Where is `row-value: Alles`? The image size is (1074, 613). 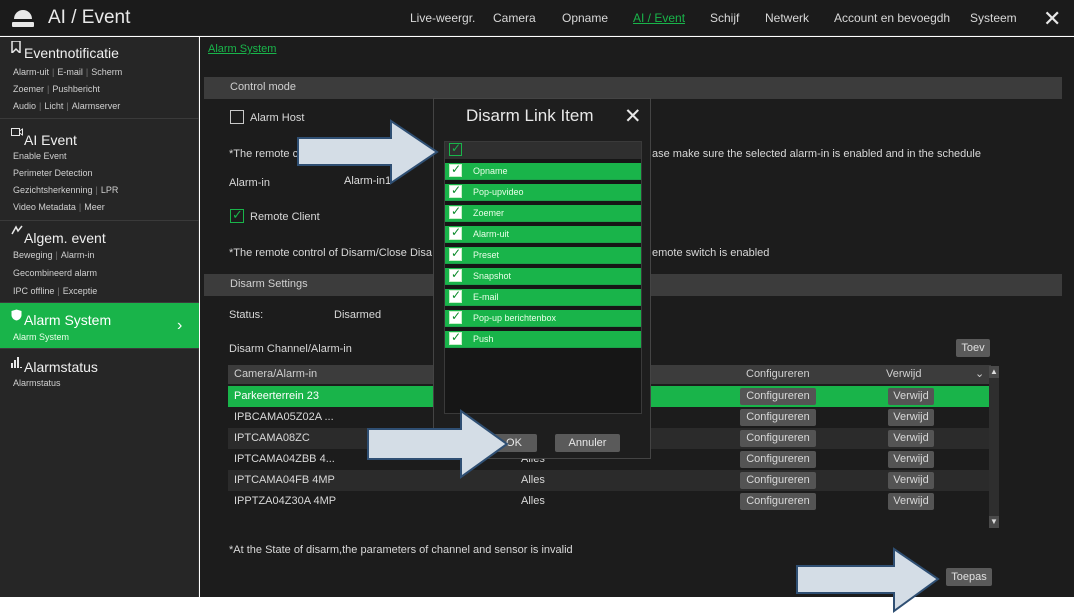
row-value: Alles is located at coordinates (533, 480).